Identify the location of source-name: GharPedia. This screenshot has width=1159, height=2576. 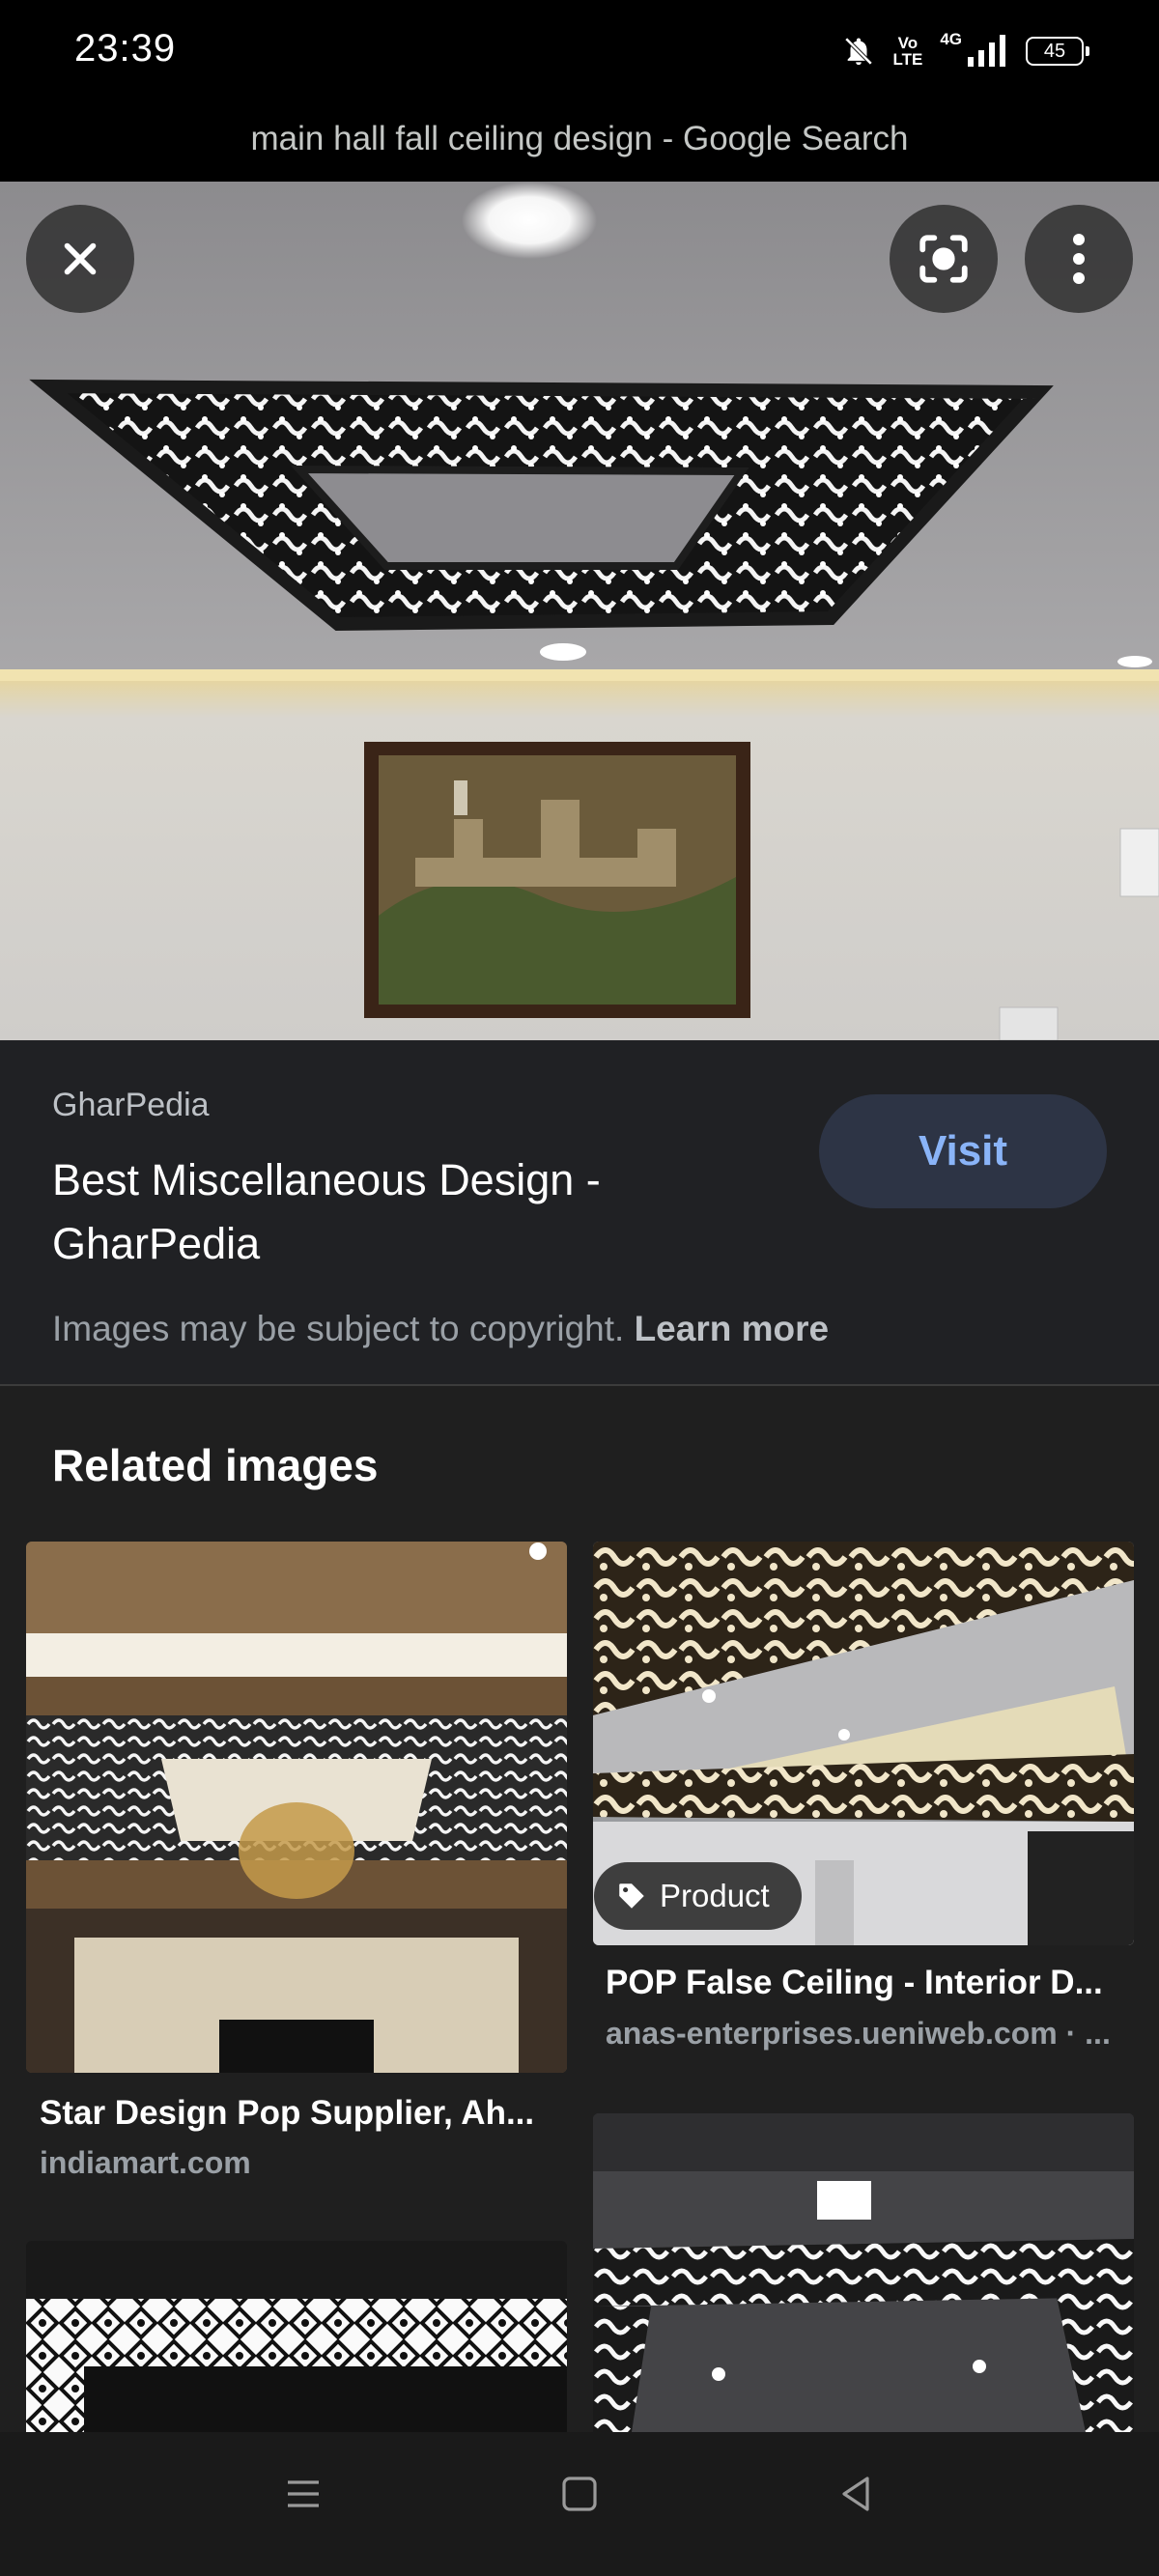
(131, 1105).